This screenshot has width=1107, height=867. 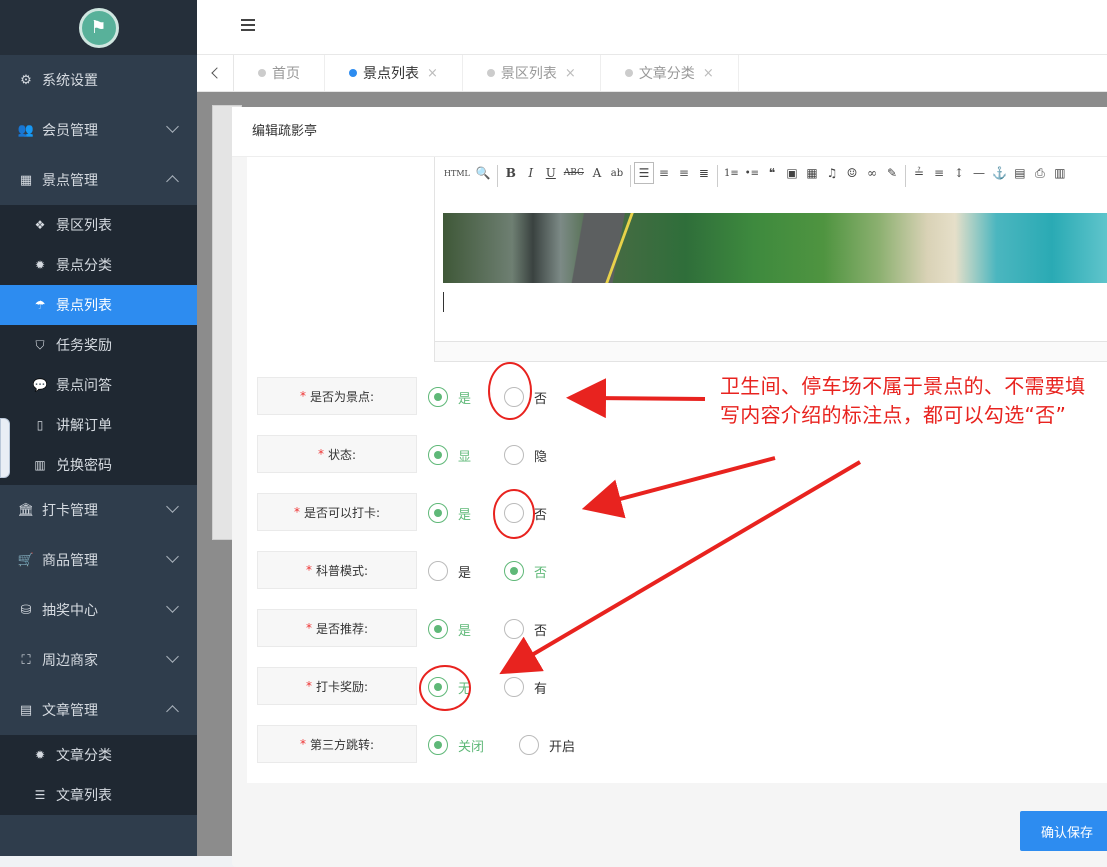 I want to click on topbar, so click(x=652, y=27).